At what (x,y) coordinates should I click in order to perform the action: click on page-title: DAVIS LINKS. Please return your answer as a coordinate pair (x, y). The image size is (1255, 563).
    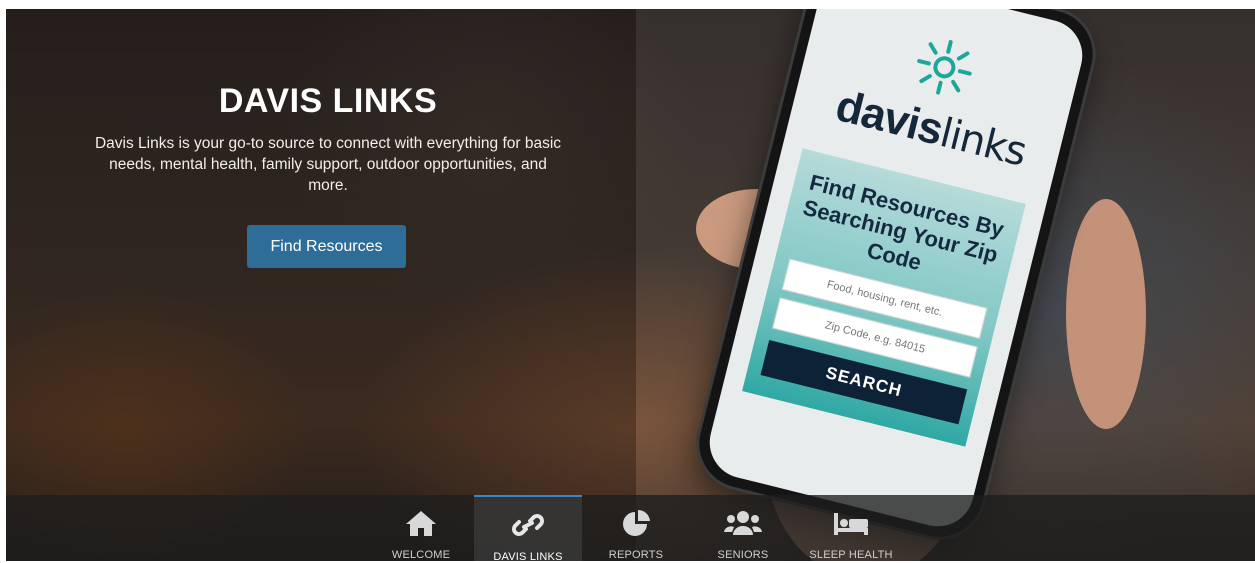
    Looking at the image, I should click on (328, 101).